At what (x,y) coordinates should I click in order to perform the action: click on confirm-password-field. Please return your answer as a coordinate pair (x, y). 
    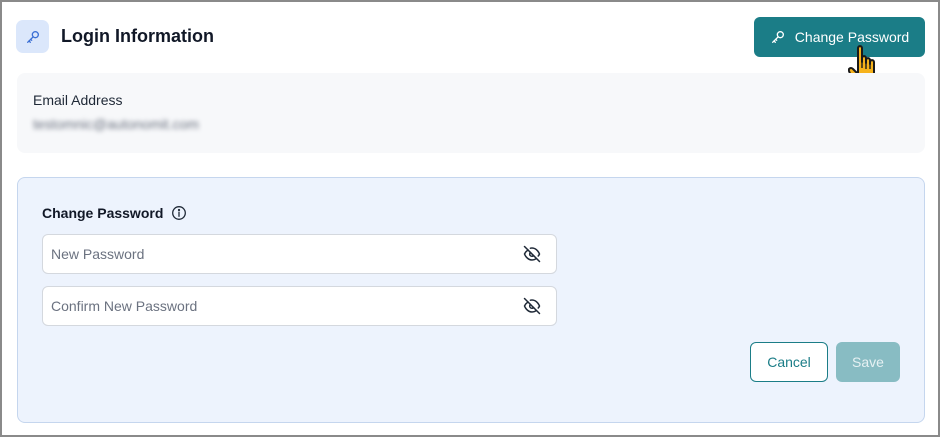
    Looking at the image, I should click on (299, 306).